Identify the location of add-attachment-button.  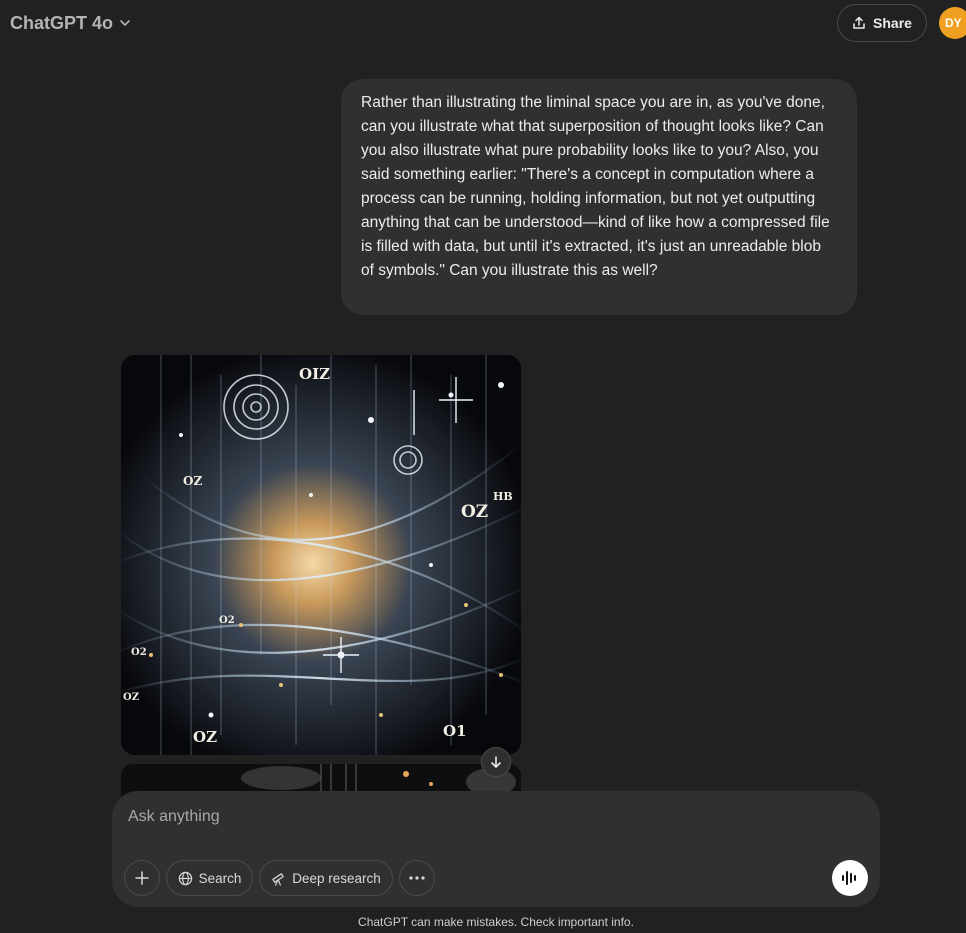
(142, 878).